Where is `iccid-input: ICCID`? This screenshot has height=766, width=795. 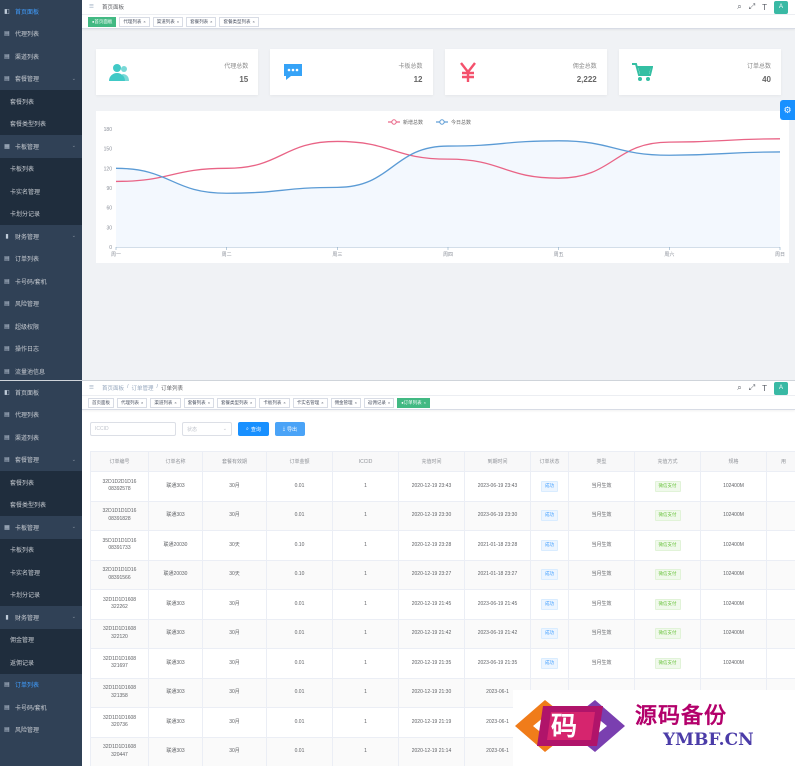 iccid-input: ICCID is located at coordinates (133, 429).